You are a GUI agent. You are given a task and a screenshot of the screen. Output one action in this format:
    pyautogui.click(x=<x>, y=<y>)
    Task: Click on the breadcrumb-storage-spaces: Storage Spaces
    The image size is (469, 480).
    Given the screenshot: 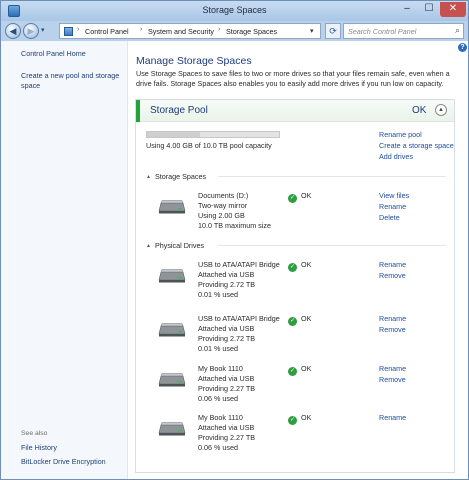 What is the action you would take?
    pyautogui.click(x=251, y=31)
    